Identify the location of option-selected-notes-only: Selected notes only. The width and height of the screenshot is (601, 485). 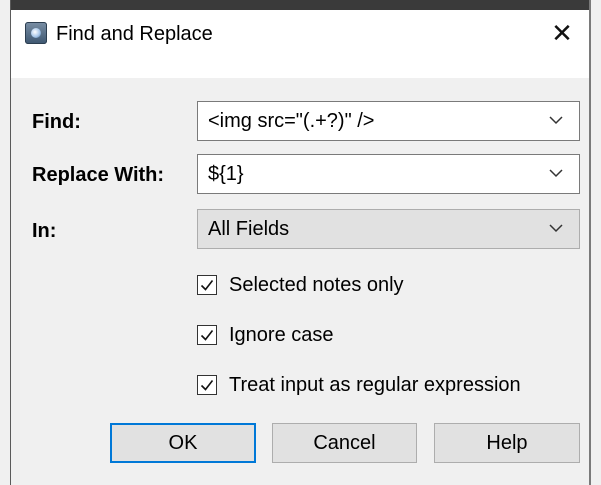
(300, 285).